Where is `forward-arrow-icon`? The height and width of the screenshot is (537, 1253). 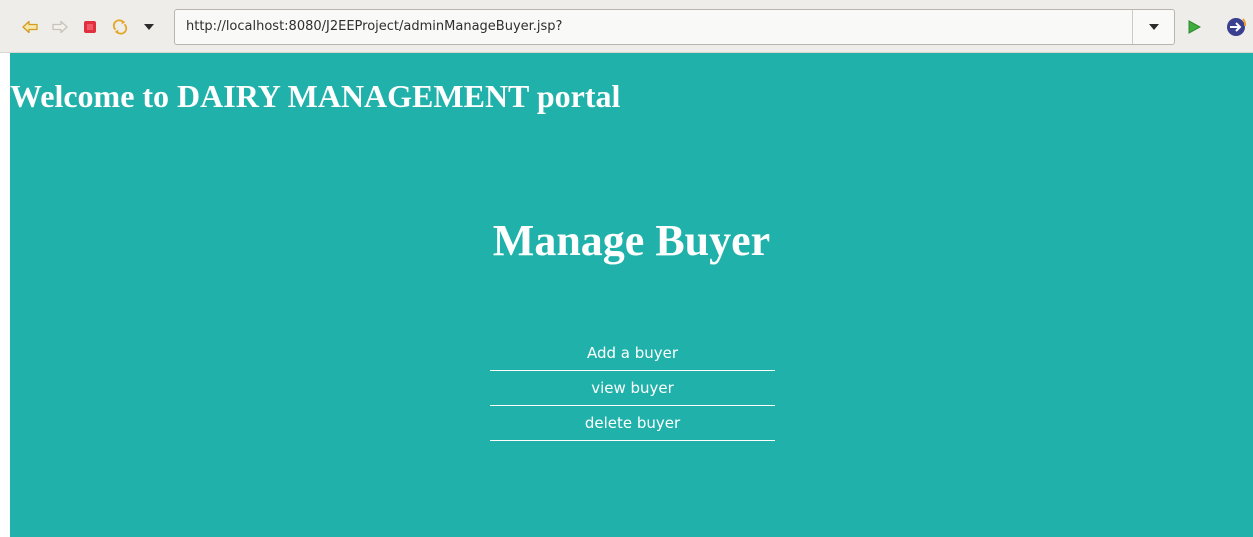 forward-arrow-icon is located at coordinates (60, 27).